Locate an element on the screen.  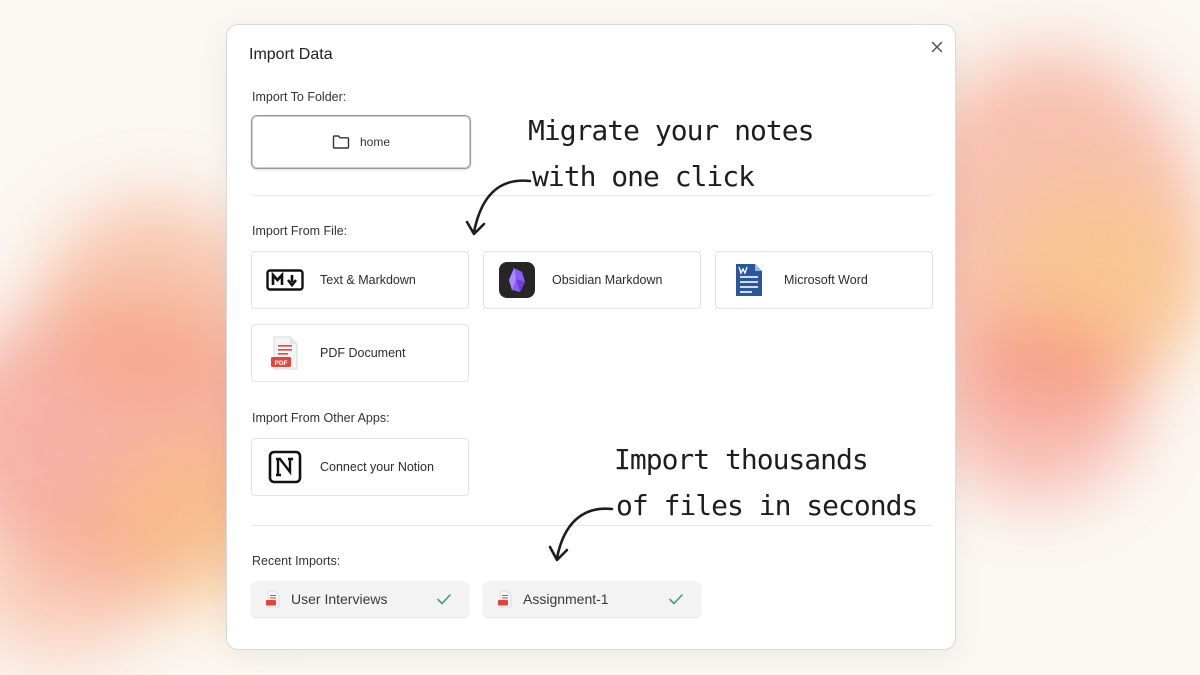
svg-text: PDF is located at coordinates (281, 363).